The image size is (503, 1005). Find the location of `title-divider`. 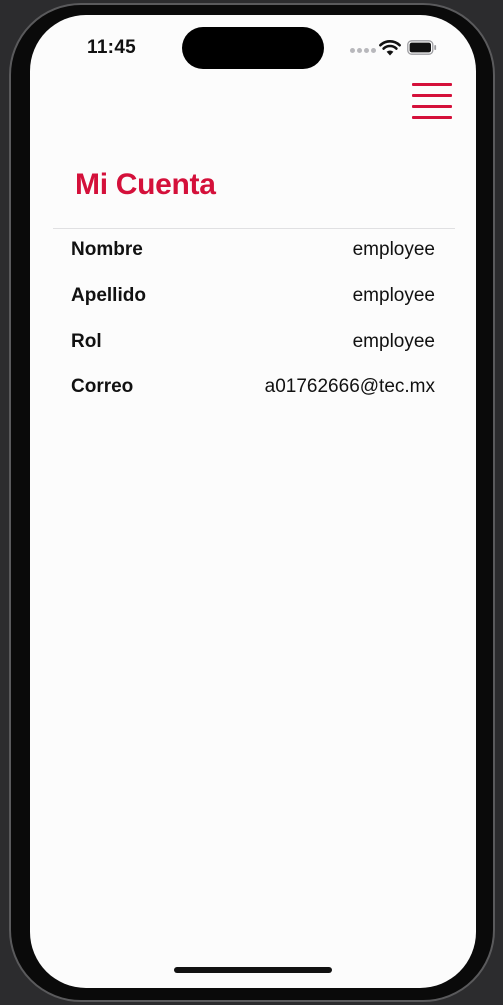

title-divider is located at coordinates (254, 228).